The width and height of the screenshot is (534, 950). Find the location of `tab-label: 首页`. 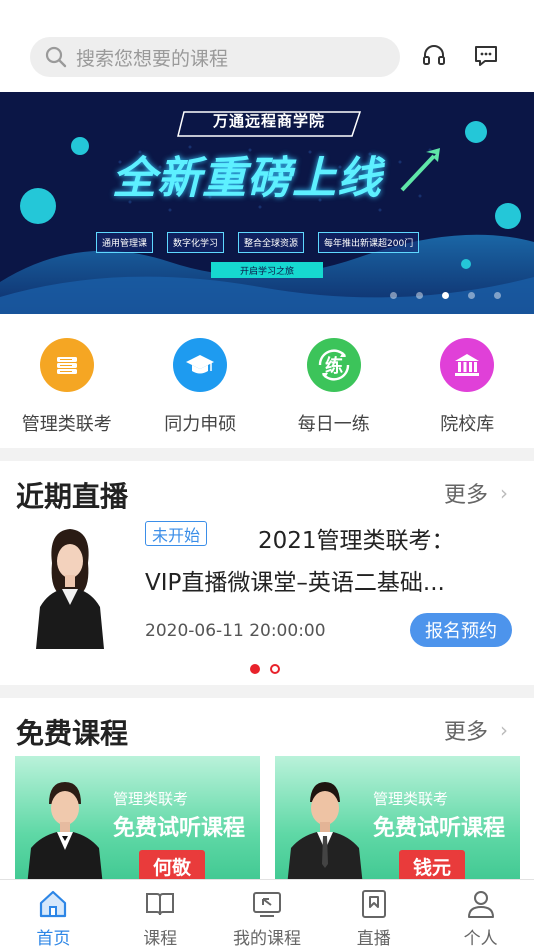

tab-label: 首页 is located at coordinates (53, 939).